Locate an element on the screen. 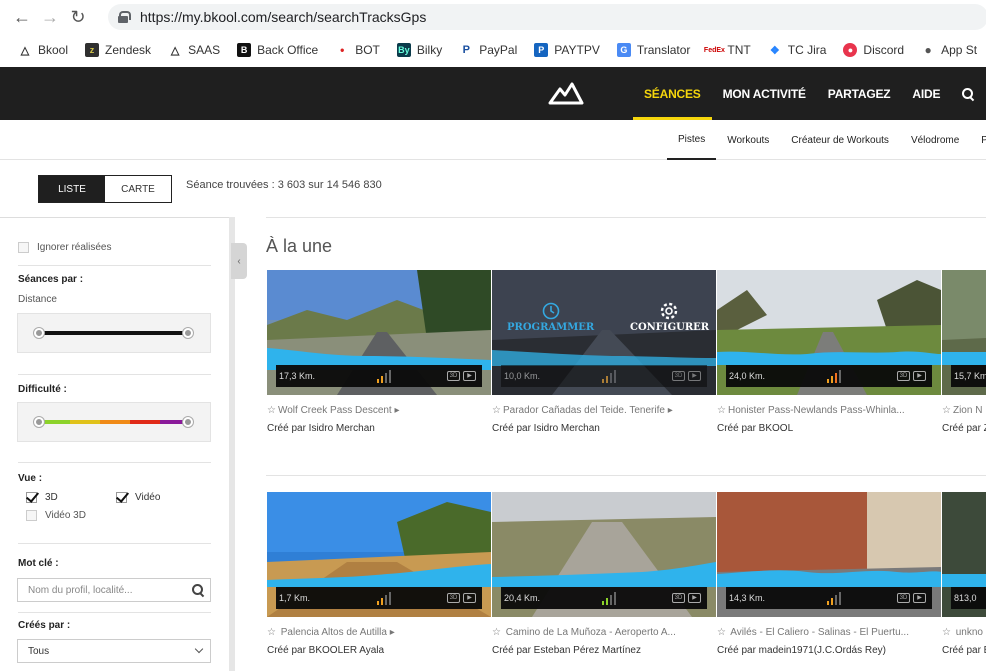 This screenshot has height=671, width=986. bookmark-zendesk: z Zendesk is located at coordinates (118, 50).